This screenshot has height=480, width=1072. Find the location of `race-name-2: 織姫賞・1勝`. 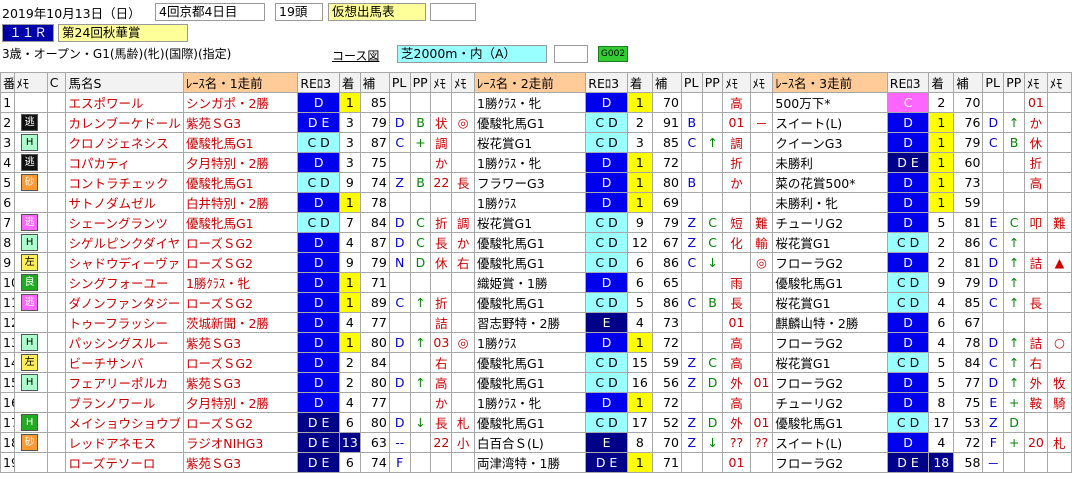

race-name-2: 織姫賞・1勝 is located at coordinates (530, 282).